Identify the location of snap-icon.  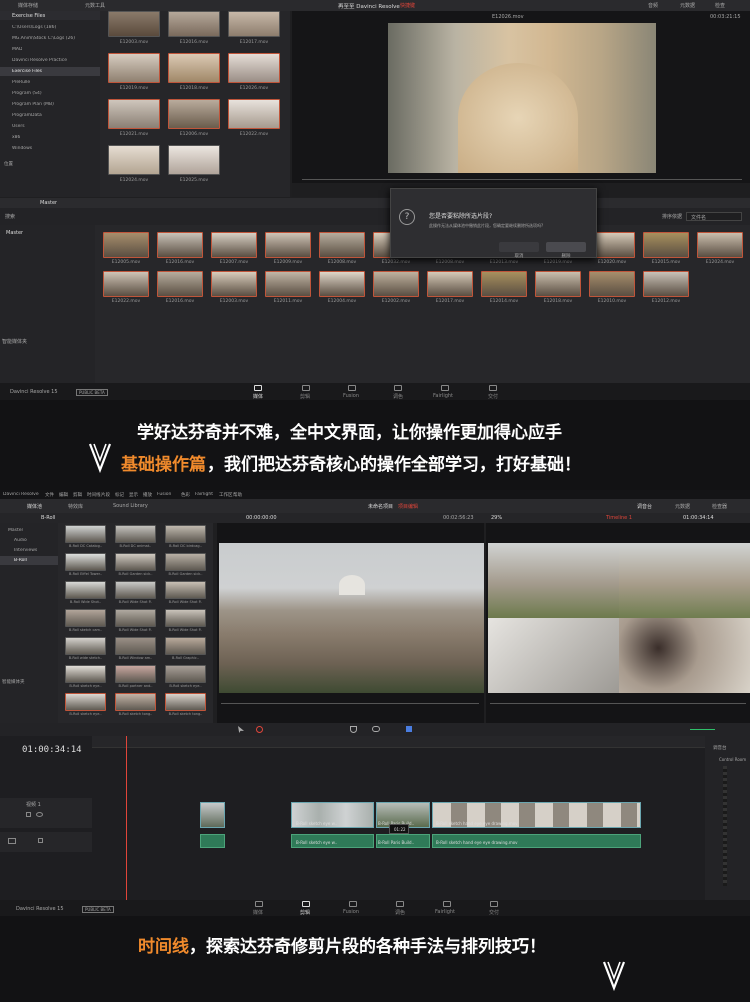
(353, 729).